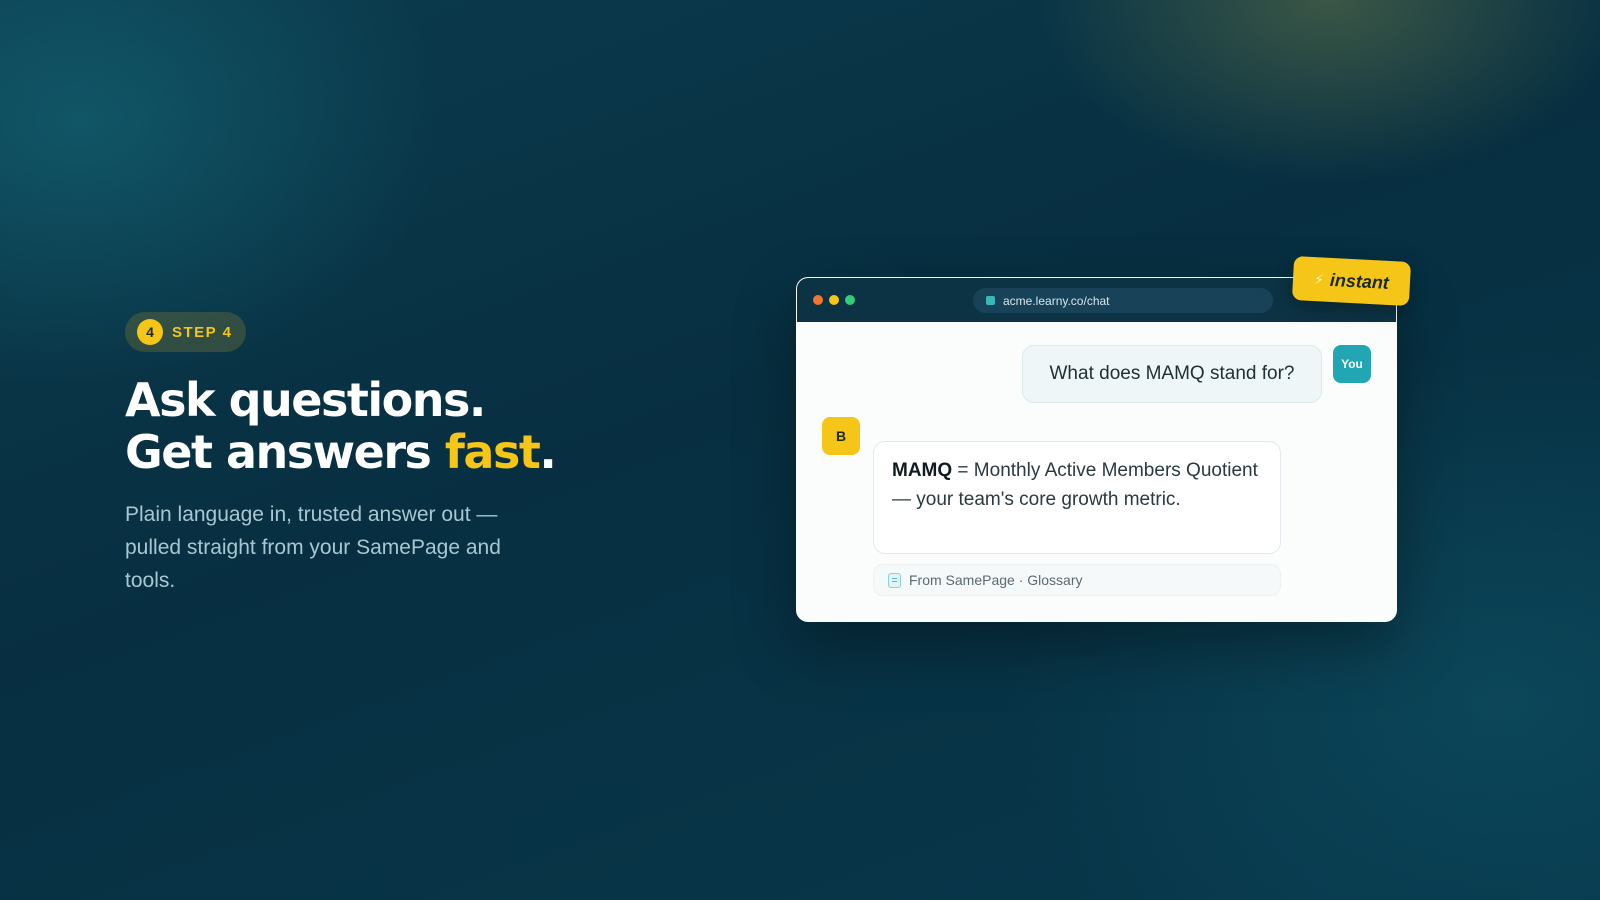 Image resolution: width=1600 pixels, height=900 pixels. Describe the element at coordinates (1319, 279) in the screenshot. I see `bolt-icon: ⚡` at that location.